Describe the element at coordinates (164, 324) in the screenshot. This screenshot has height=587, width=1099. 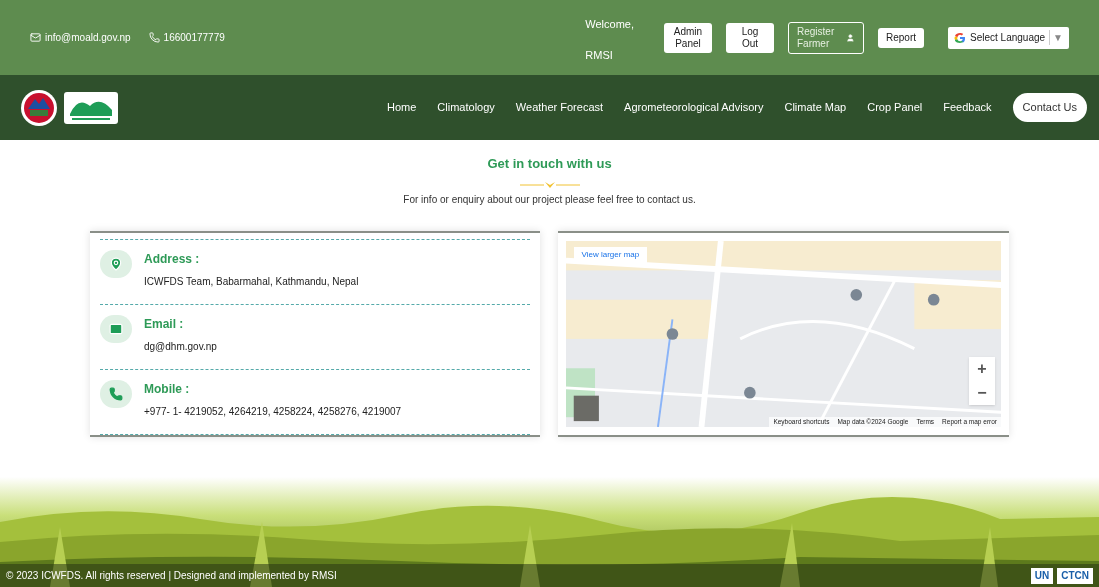
I see `contact-label: Email :` at that location.